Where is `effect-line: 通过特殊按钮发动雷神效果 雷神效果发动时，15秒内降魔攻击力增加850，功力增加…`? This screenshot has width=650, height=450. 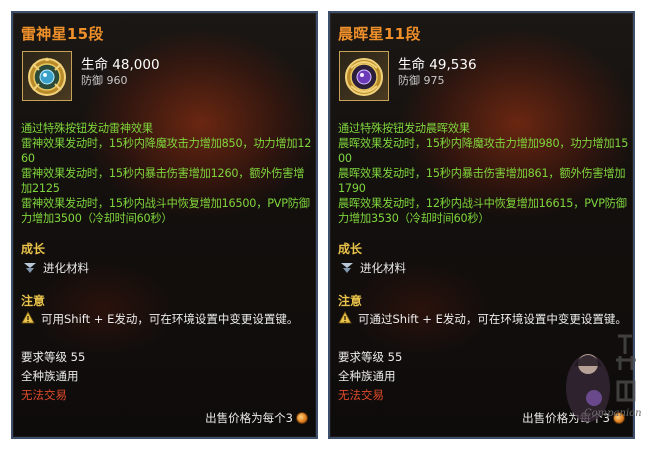
effect-line: 通过特殊按钮发动雷神效果 雷神效果发动时，15秒内降魔攻击力增加850，功力增加… is located at coordinates (166, 173).